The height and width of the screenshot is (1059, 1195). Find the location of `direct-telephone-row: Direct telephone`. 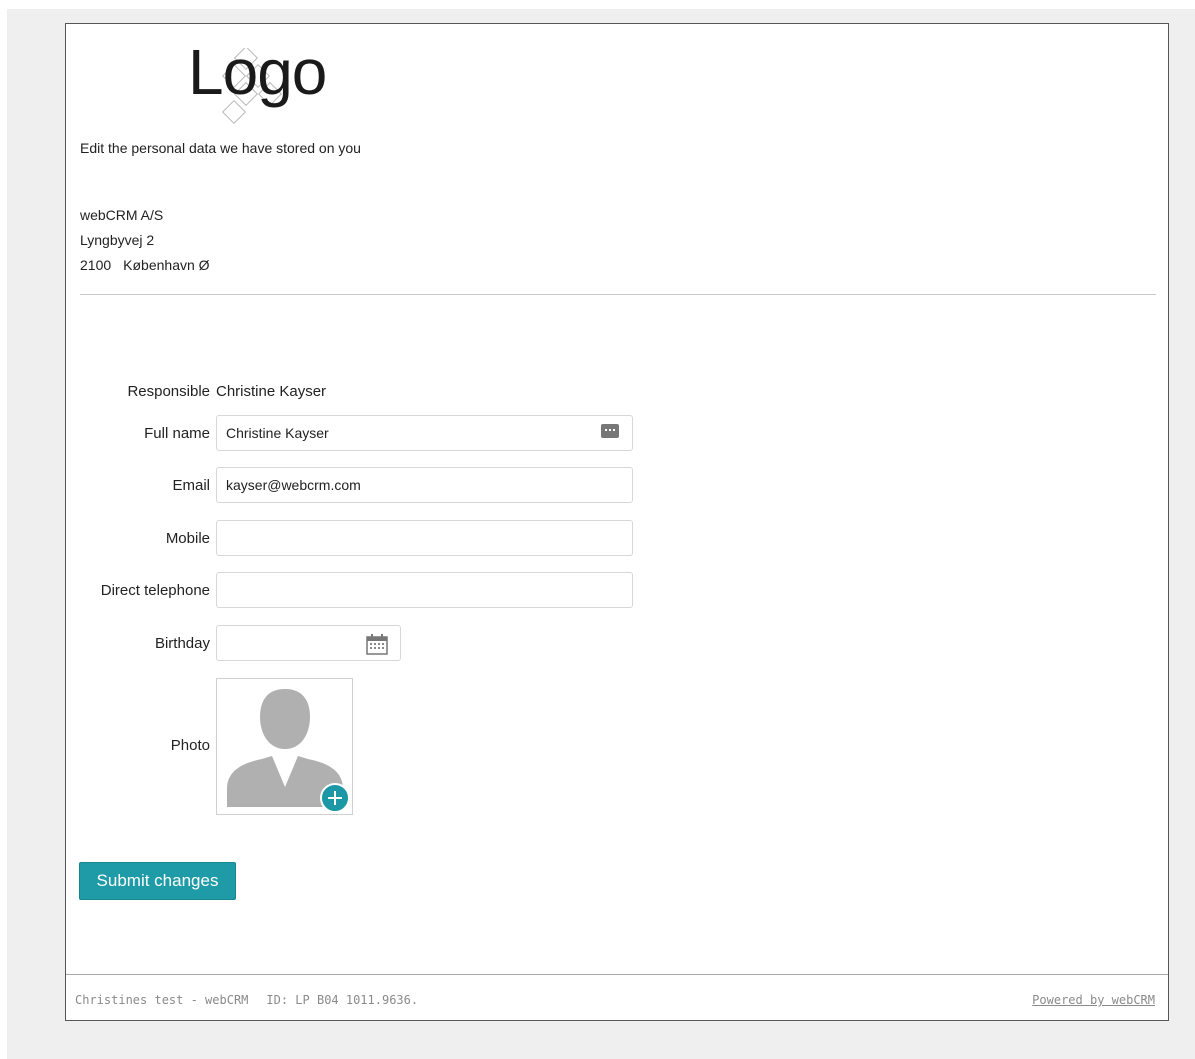

direct-telephone-row: Direct telephone is located at coordinates (366, 590).